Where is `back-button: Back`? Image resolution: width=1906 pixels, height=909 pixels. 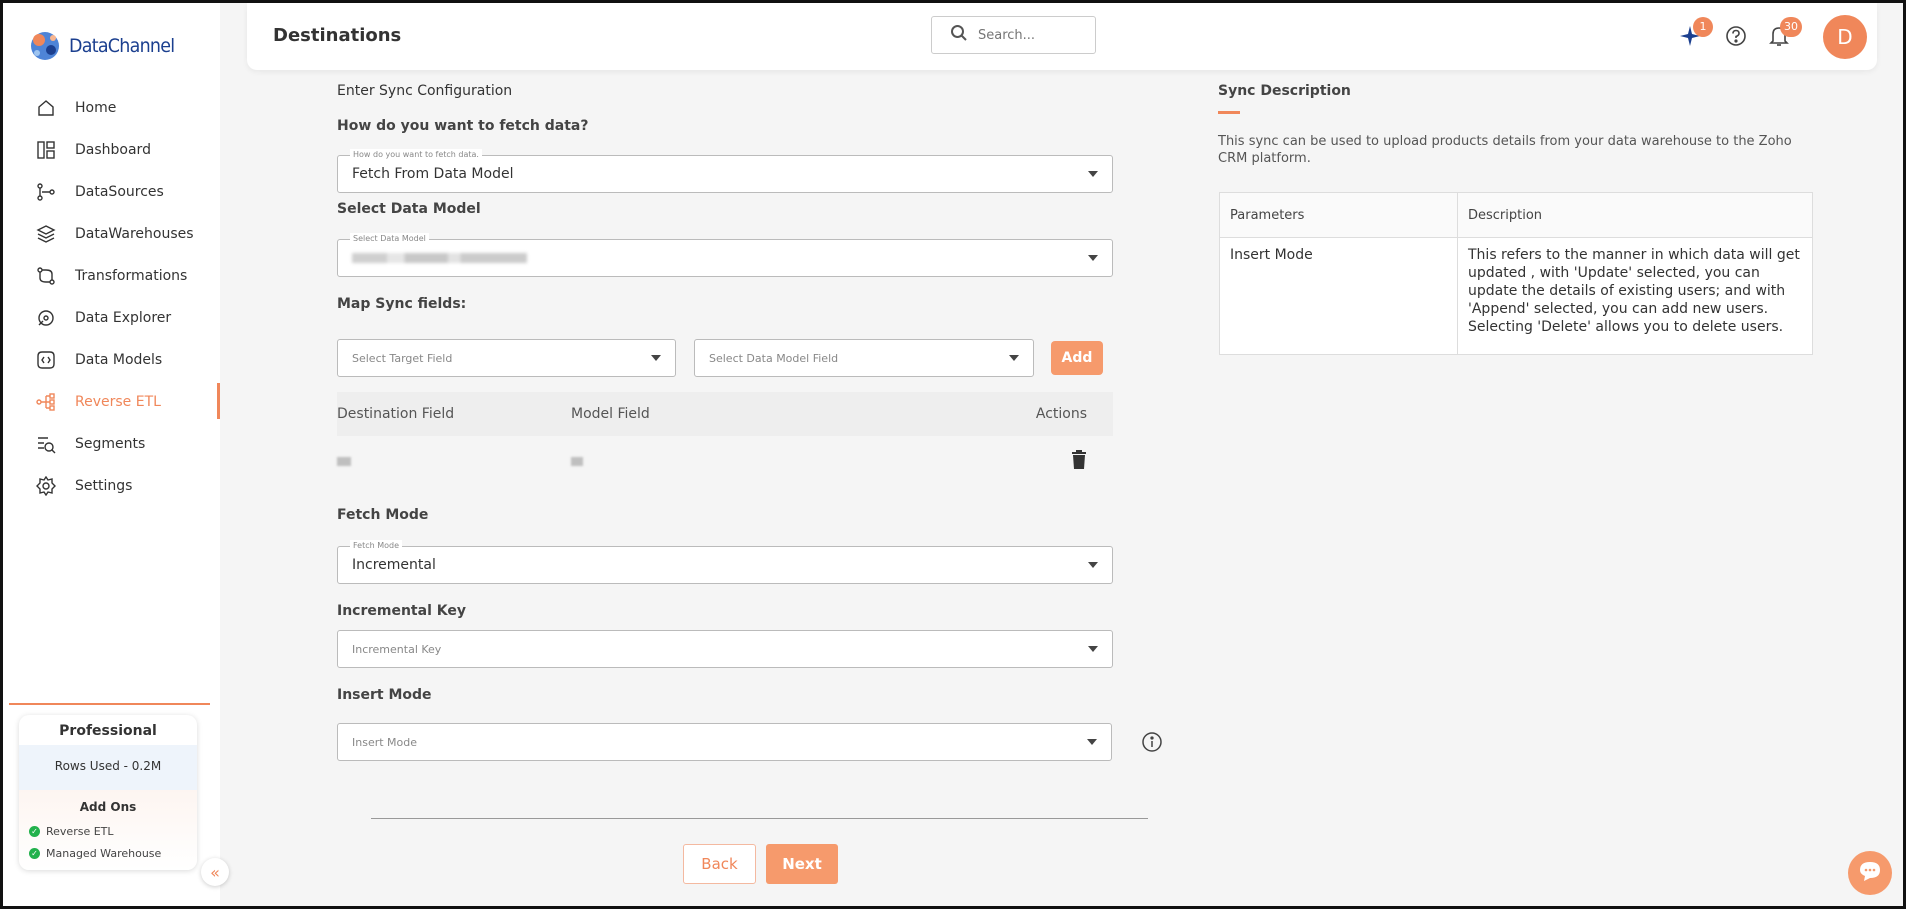
back-button: Back is located at coordinates (719, 864).